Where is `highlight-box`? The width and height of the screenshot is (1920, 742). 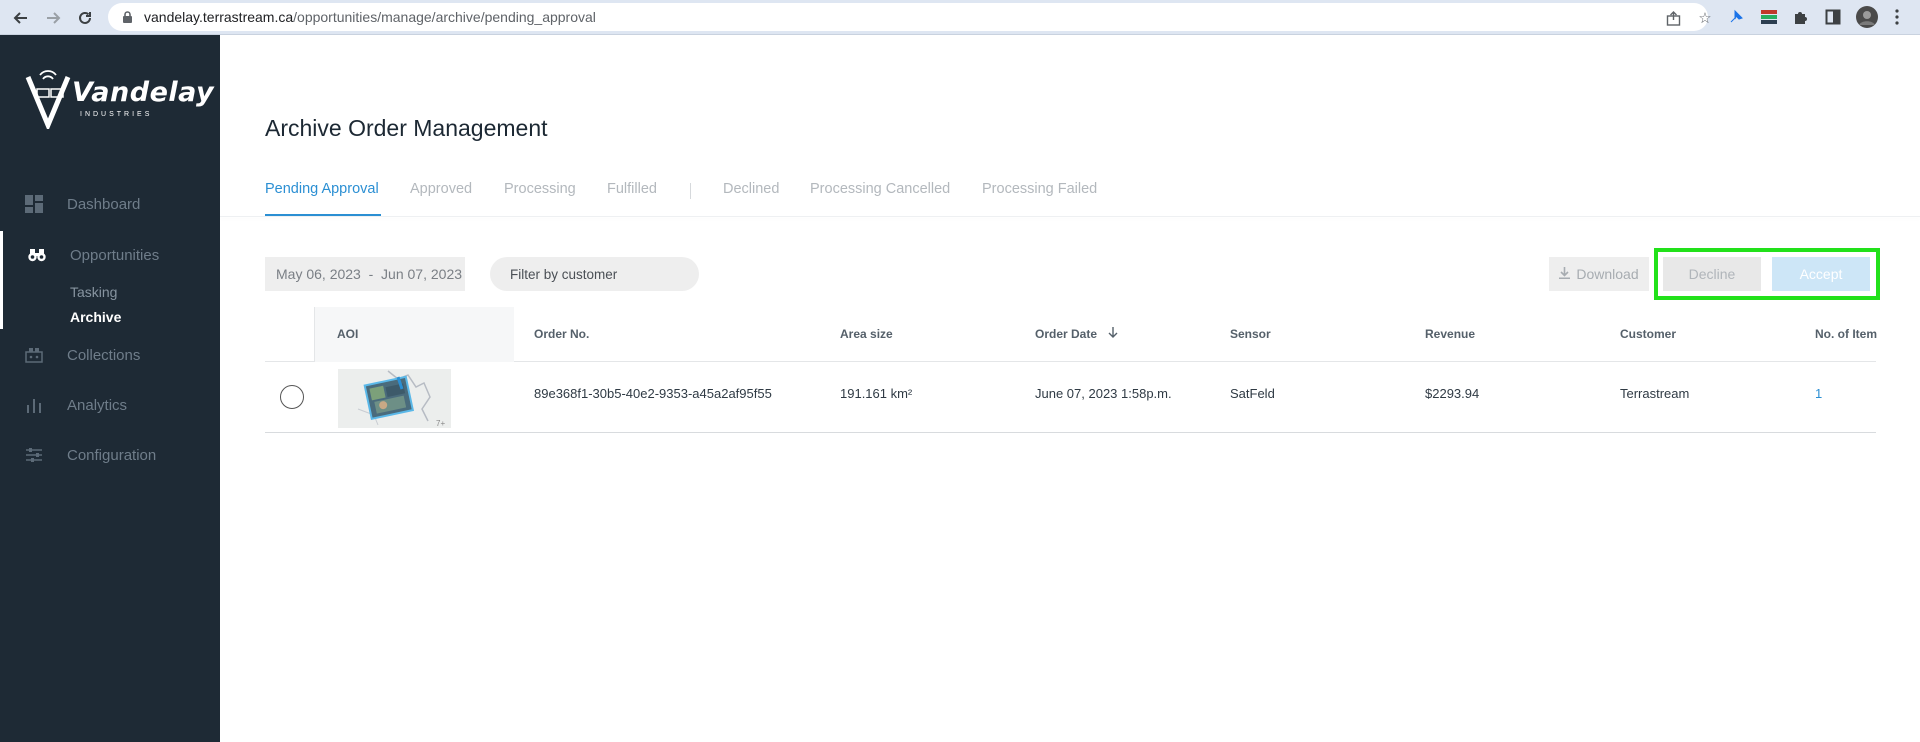 highlight-box is located at coordinates (1767, 274).